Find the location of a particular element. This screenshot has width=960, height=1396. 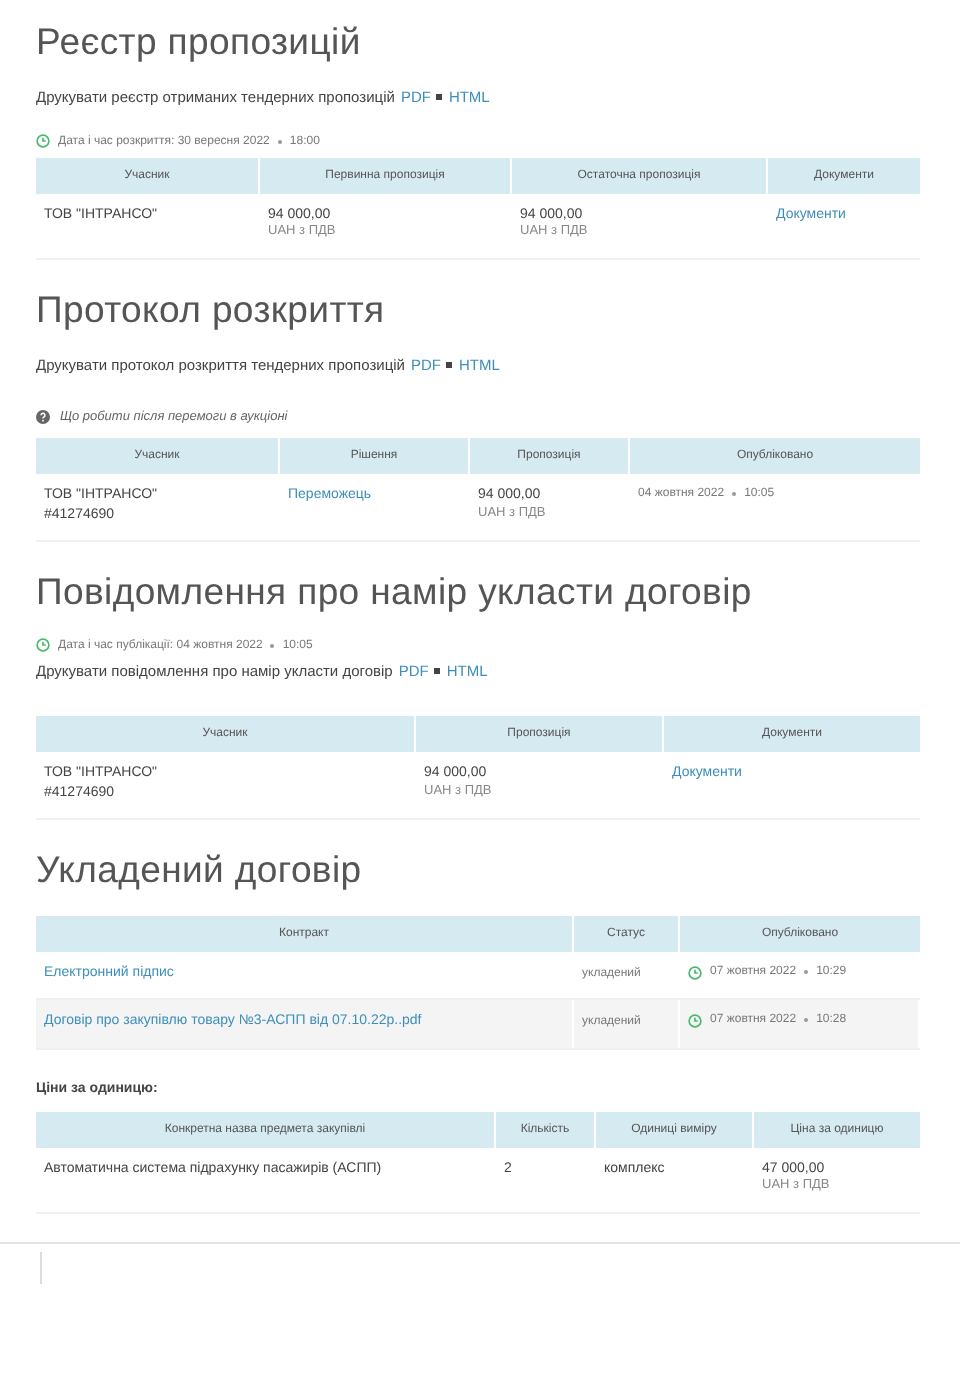

section-title: Повідомлення про намір укласти договір is located at coordinates (395, 592).